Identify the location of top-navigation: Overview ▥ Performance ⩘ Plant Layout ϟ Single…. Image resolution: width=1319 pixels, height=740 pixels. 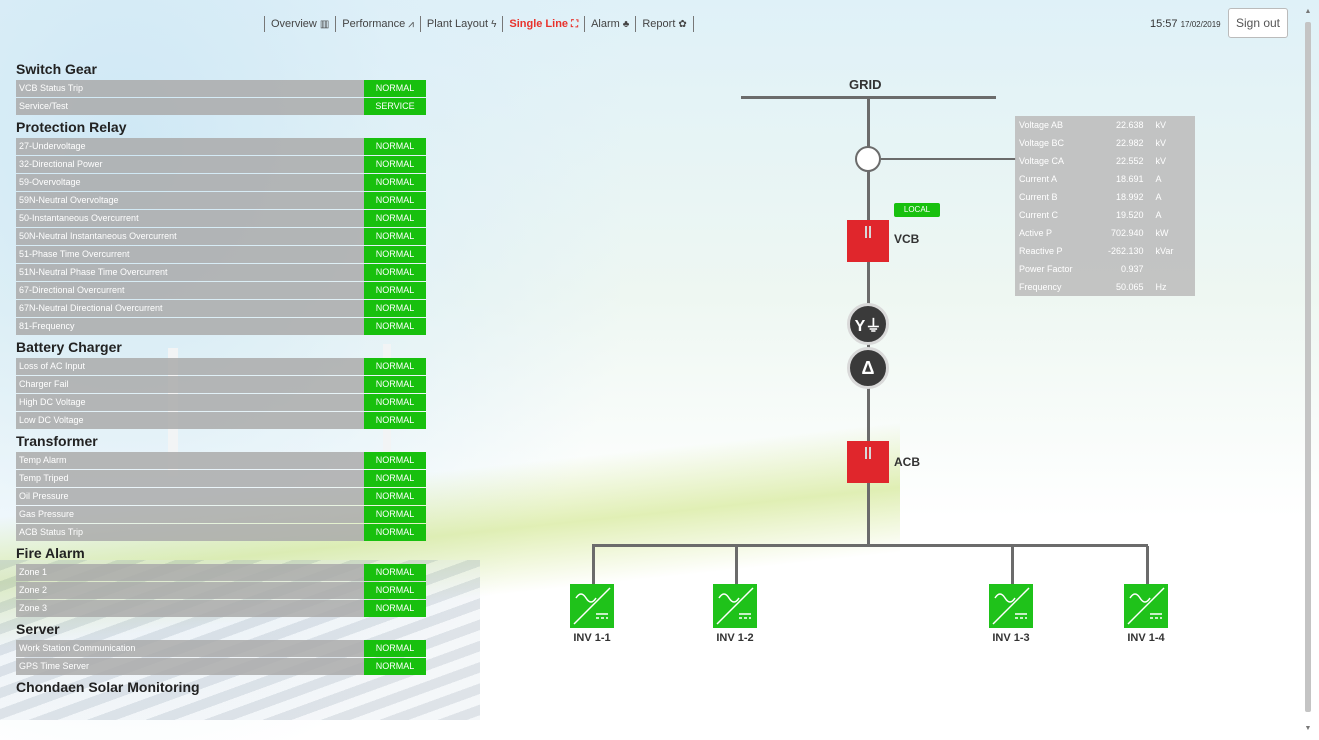
(479, 24).